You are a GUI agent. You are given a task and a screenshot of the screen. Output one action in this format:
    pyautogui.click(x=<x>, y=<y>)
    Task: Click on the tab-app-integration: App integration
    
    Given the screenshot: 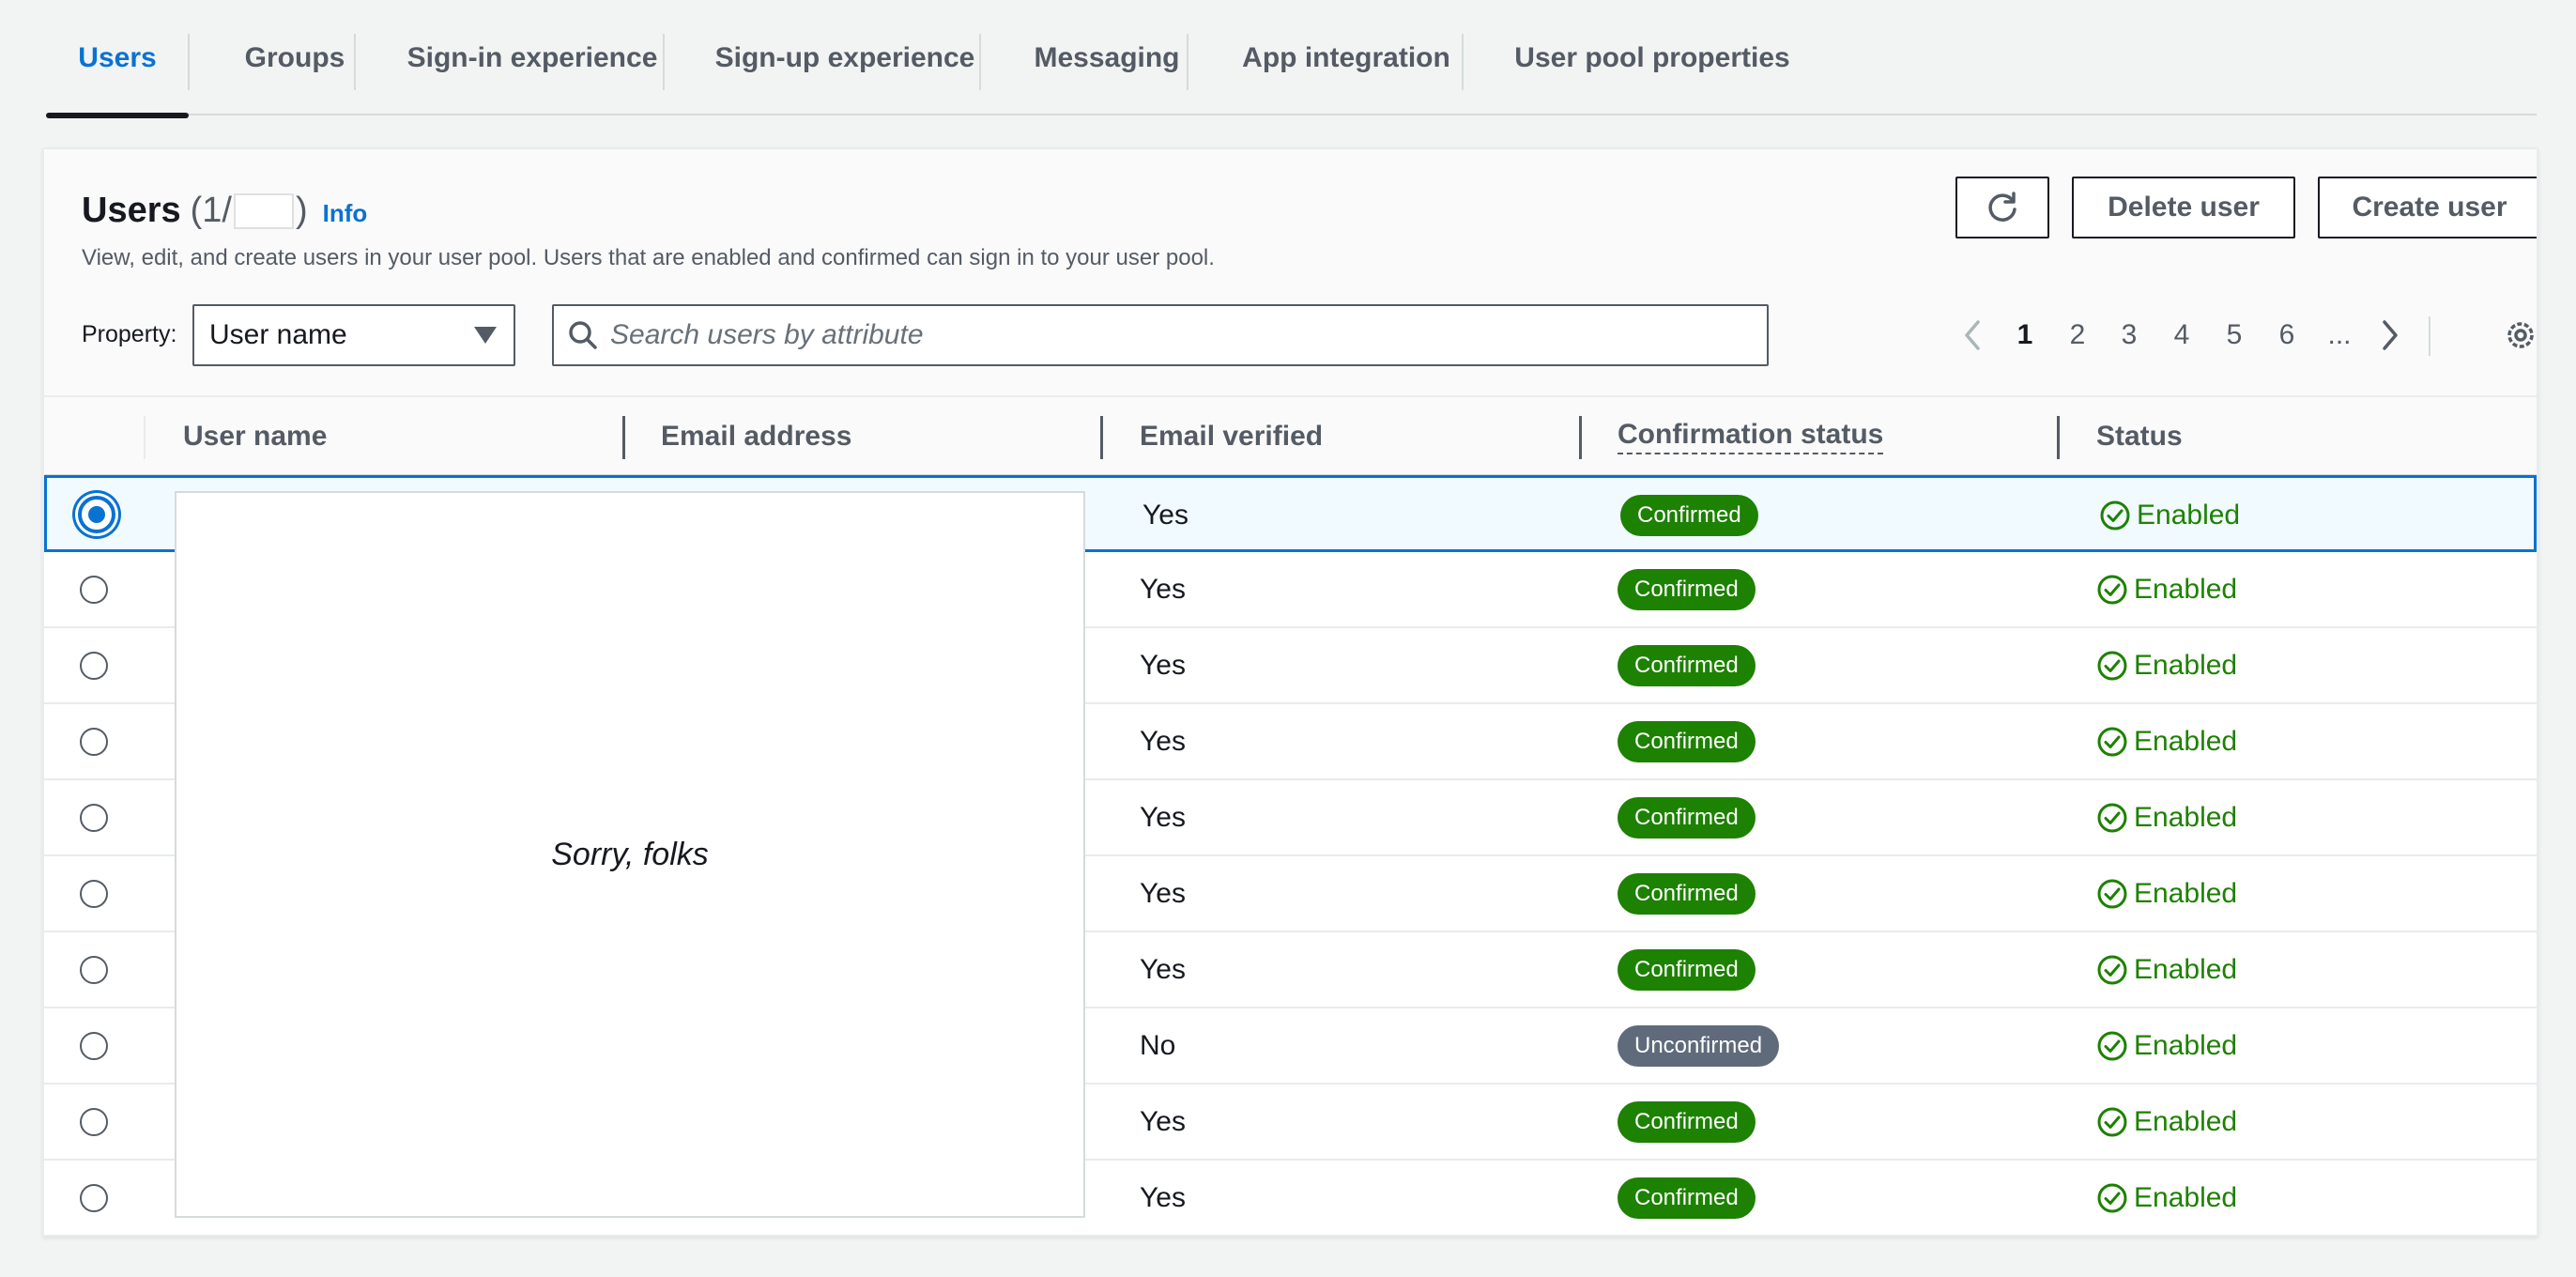 What is the action you would take?
    pyautogui.click(x=1346, y=57)
    